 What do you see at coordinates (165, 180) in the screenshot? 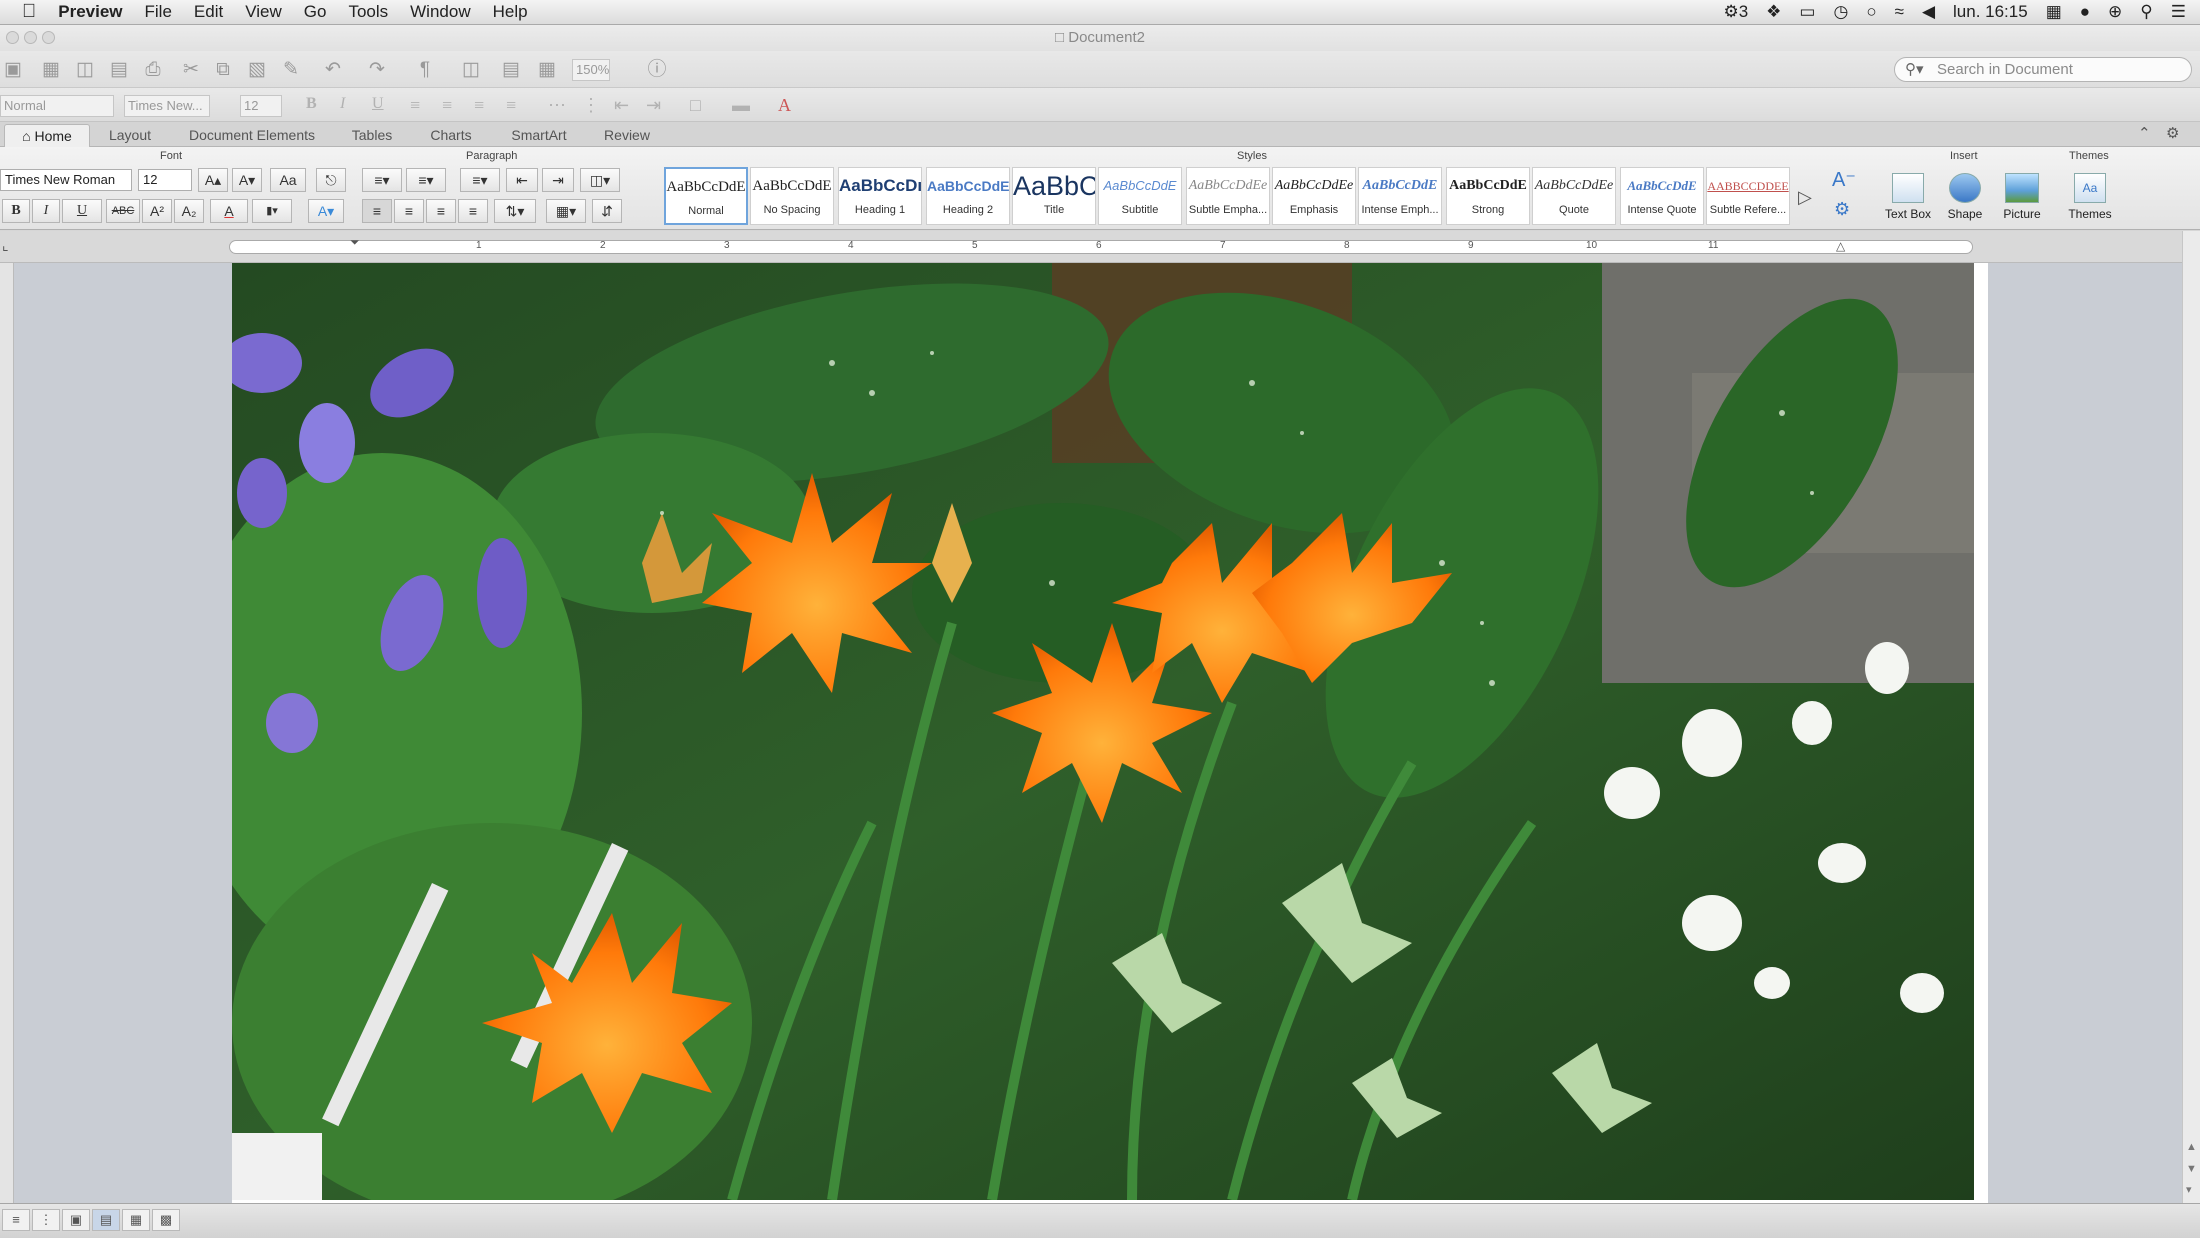
I see `font-size-select: 12` at bounding box center [165, 180].